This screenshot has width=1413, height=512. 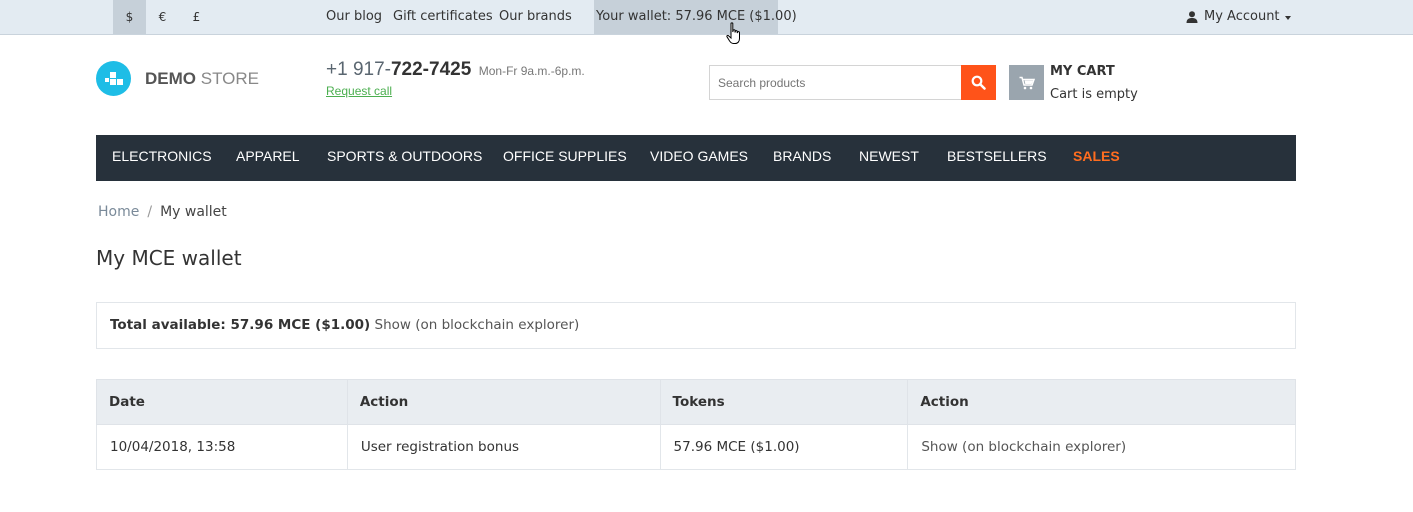 I want to click on gift-certificates-link: Gift certificates, so click(x=443, y=17).